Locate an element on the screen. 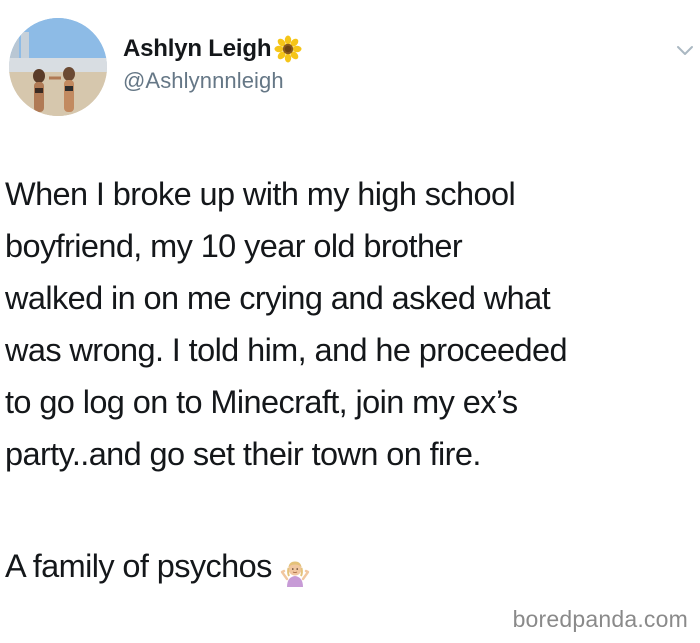 This screenshot has height=643, width=700. author-block: Ashlyn Leigh @Ashlynnnleigh is located at coordinates (212, 64).